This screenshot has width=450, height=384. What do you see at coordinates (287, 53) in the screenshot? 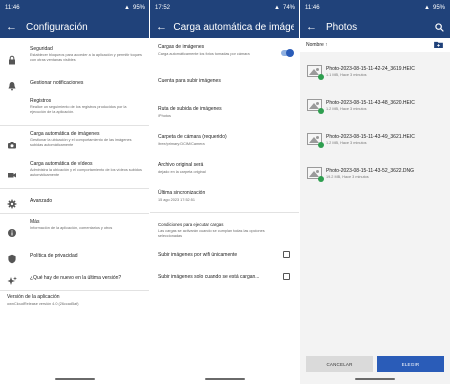
I see `image-upload-toggle` at bounding box center [287, 53].